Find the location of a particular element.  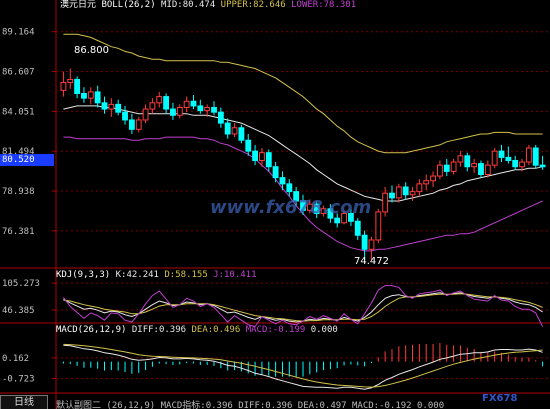

y-tick-label: 46.385 is located at coordinates (18, 311).